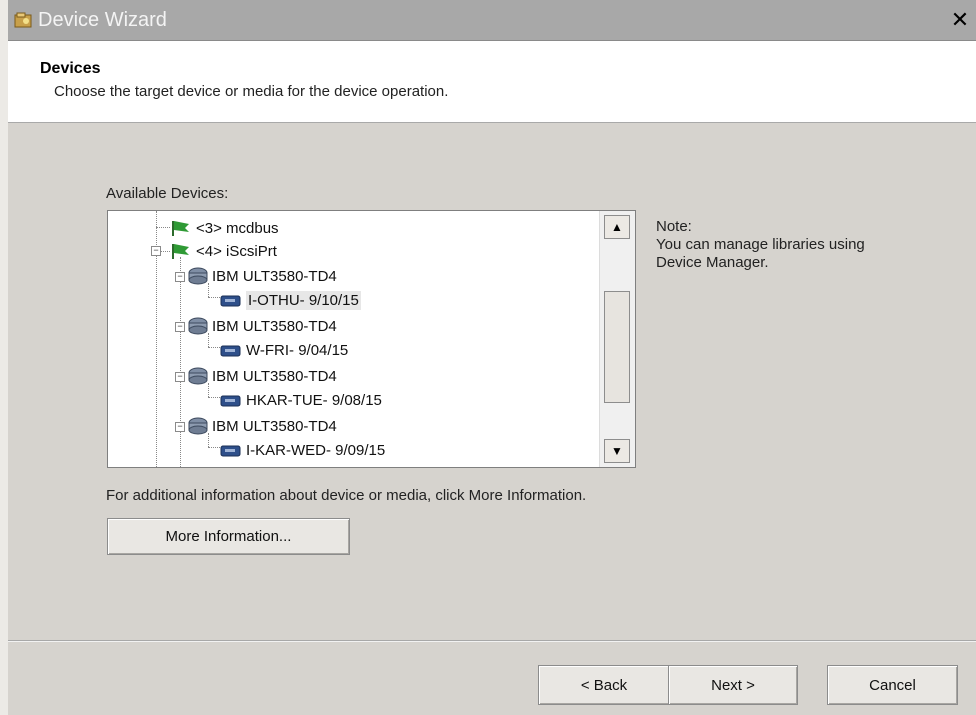 The width and height of the screenshot is (976, 715). What do you see at coordinates (297, 350) in the screenshot?
I see `tree-item-label: W-FRI- 9/04/15` at bounding box center [297, 350].